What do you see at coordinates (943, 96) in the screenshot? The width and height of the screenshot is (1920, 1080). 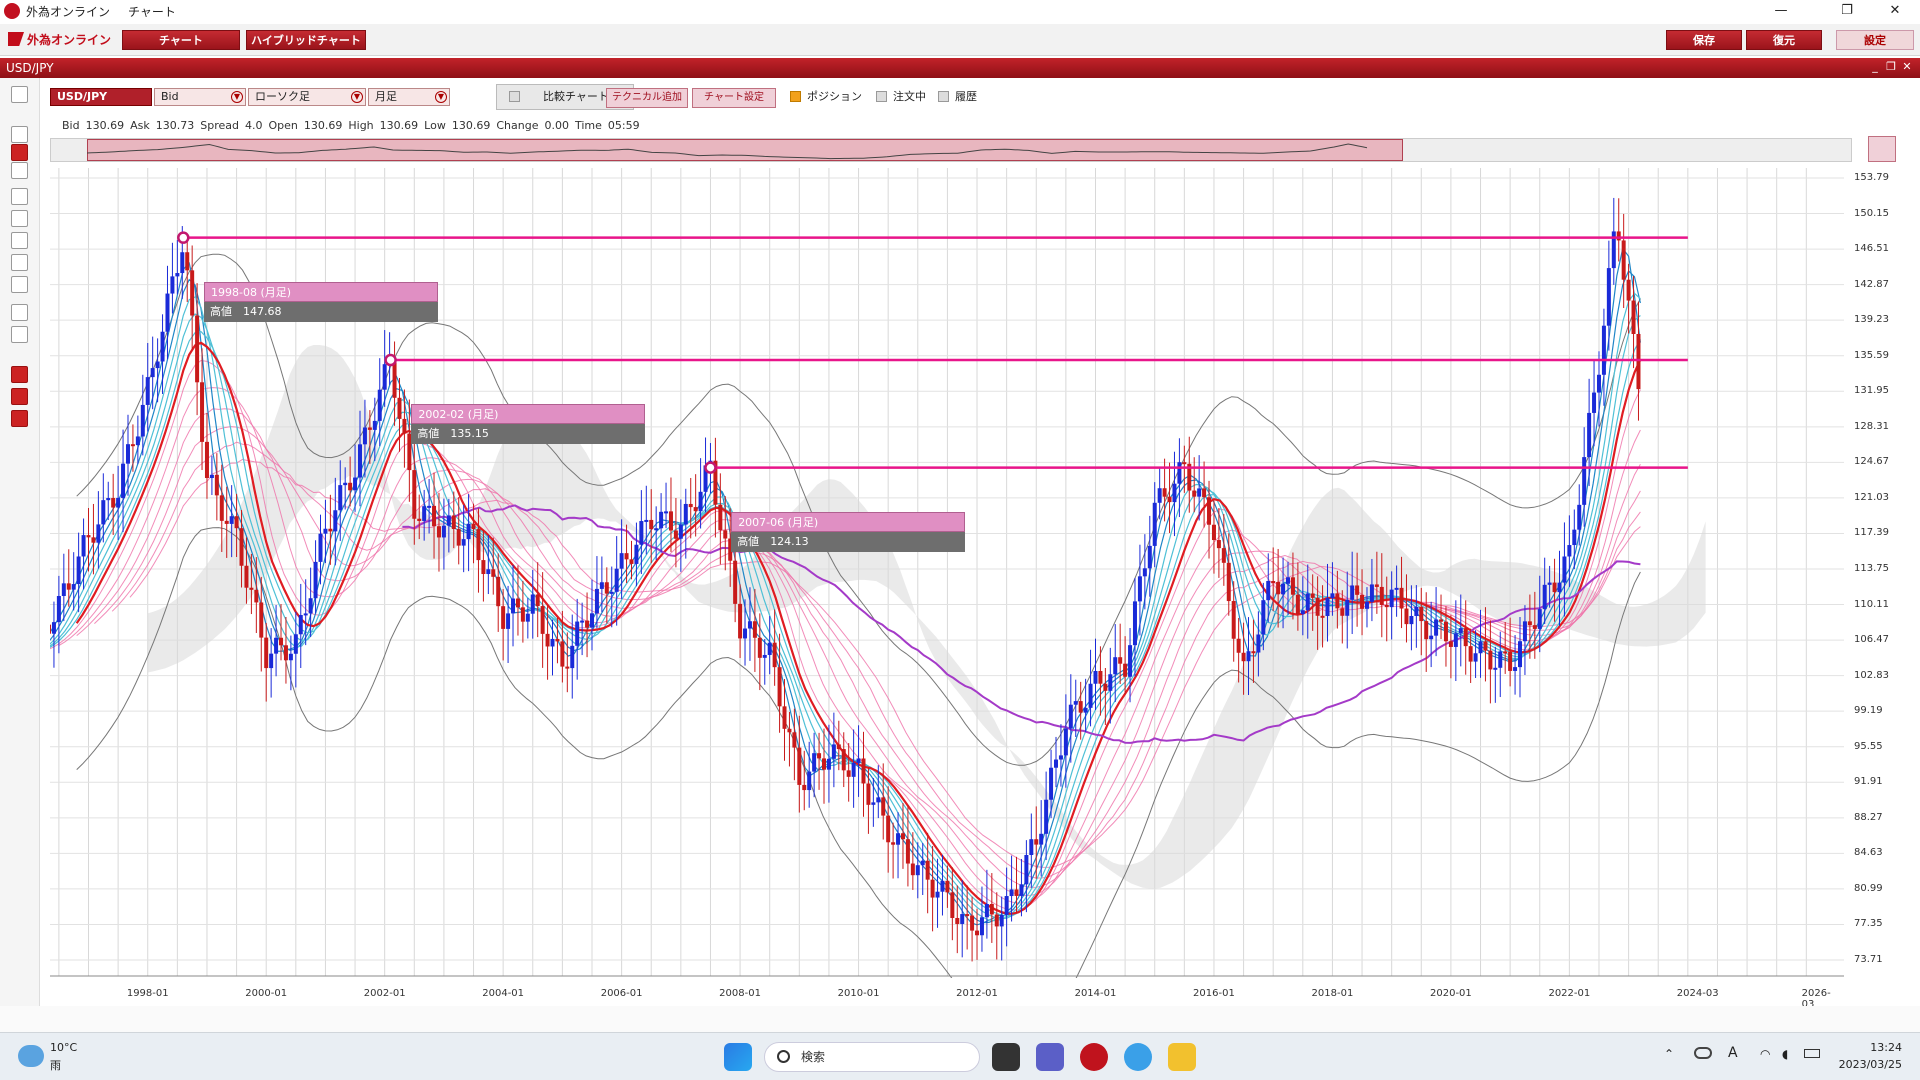 I see `checkbox-icon` at bounding box center [943, 96].